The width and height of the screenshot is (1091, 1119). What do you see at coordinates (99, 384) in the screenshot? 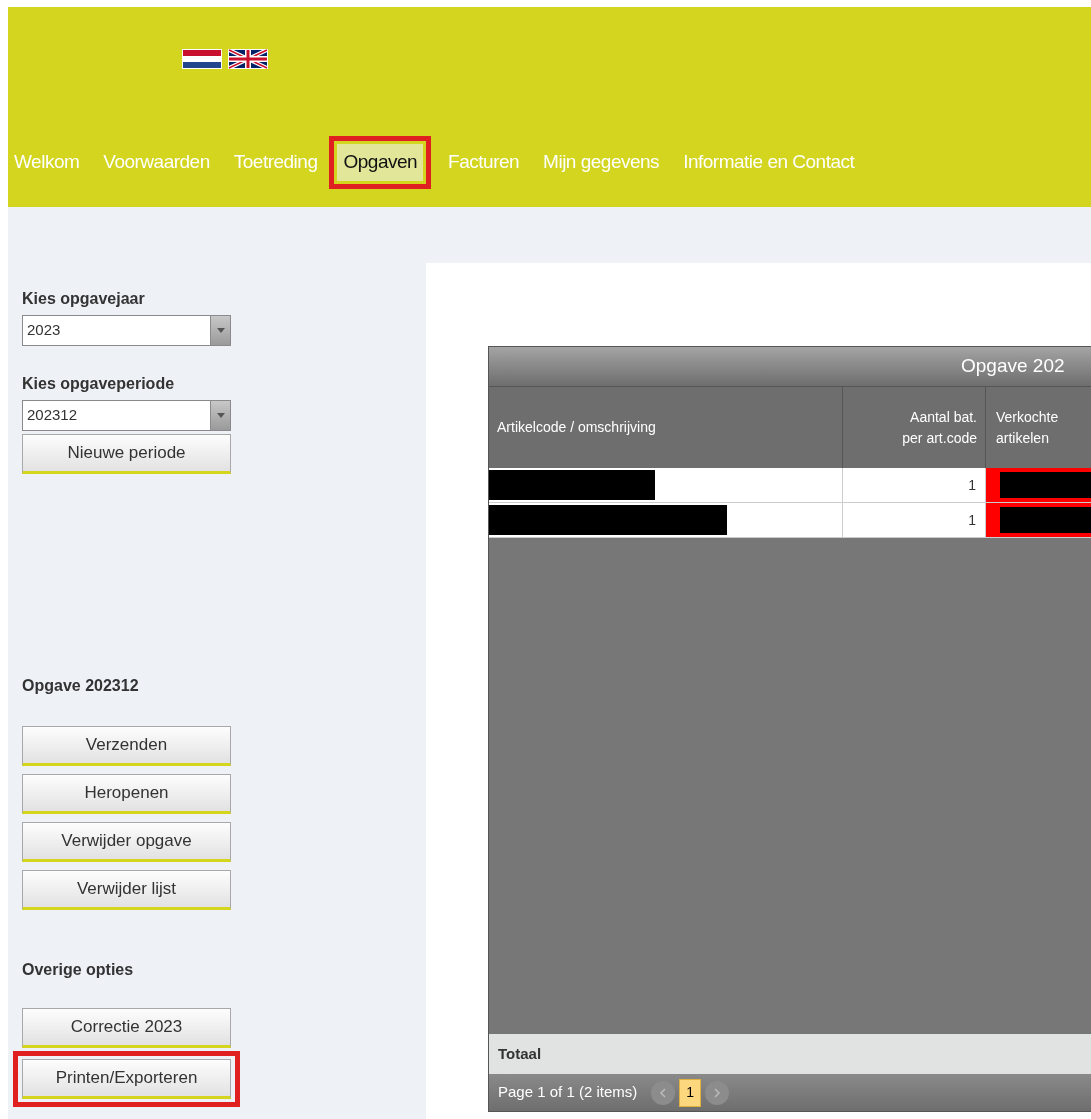
I see `field-label: Kies opgaveperiode` at bounding box center [99, 384].